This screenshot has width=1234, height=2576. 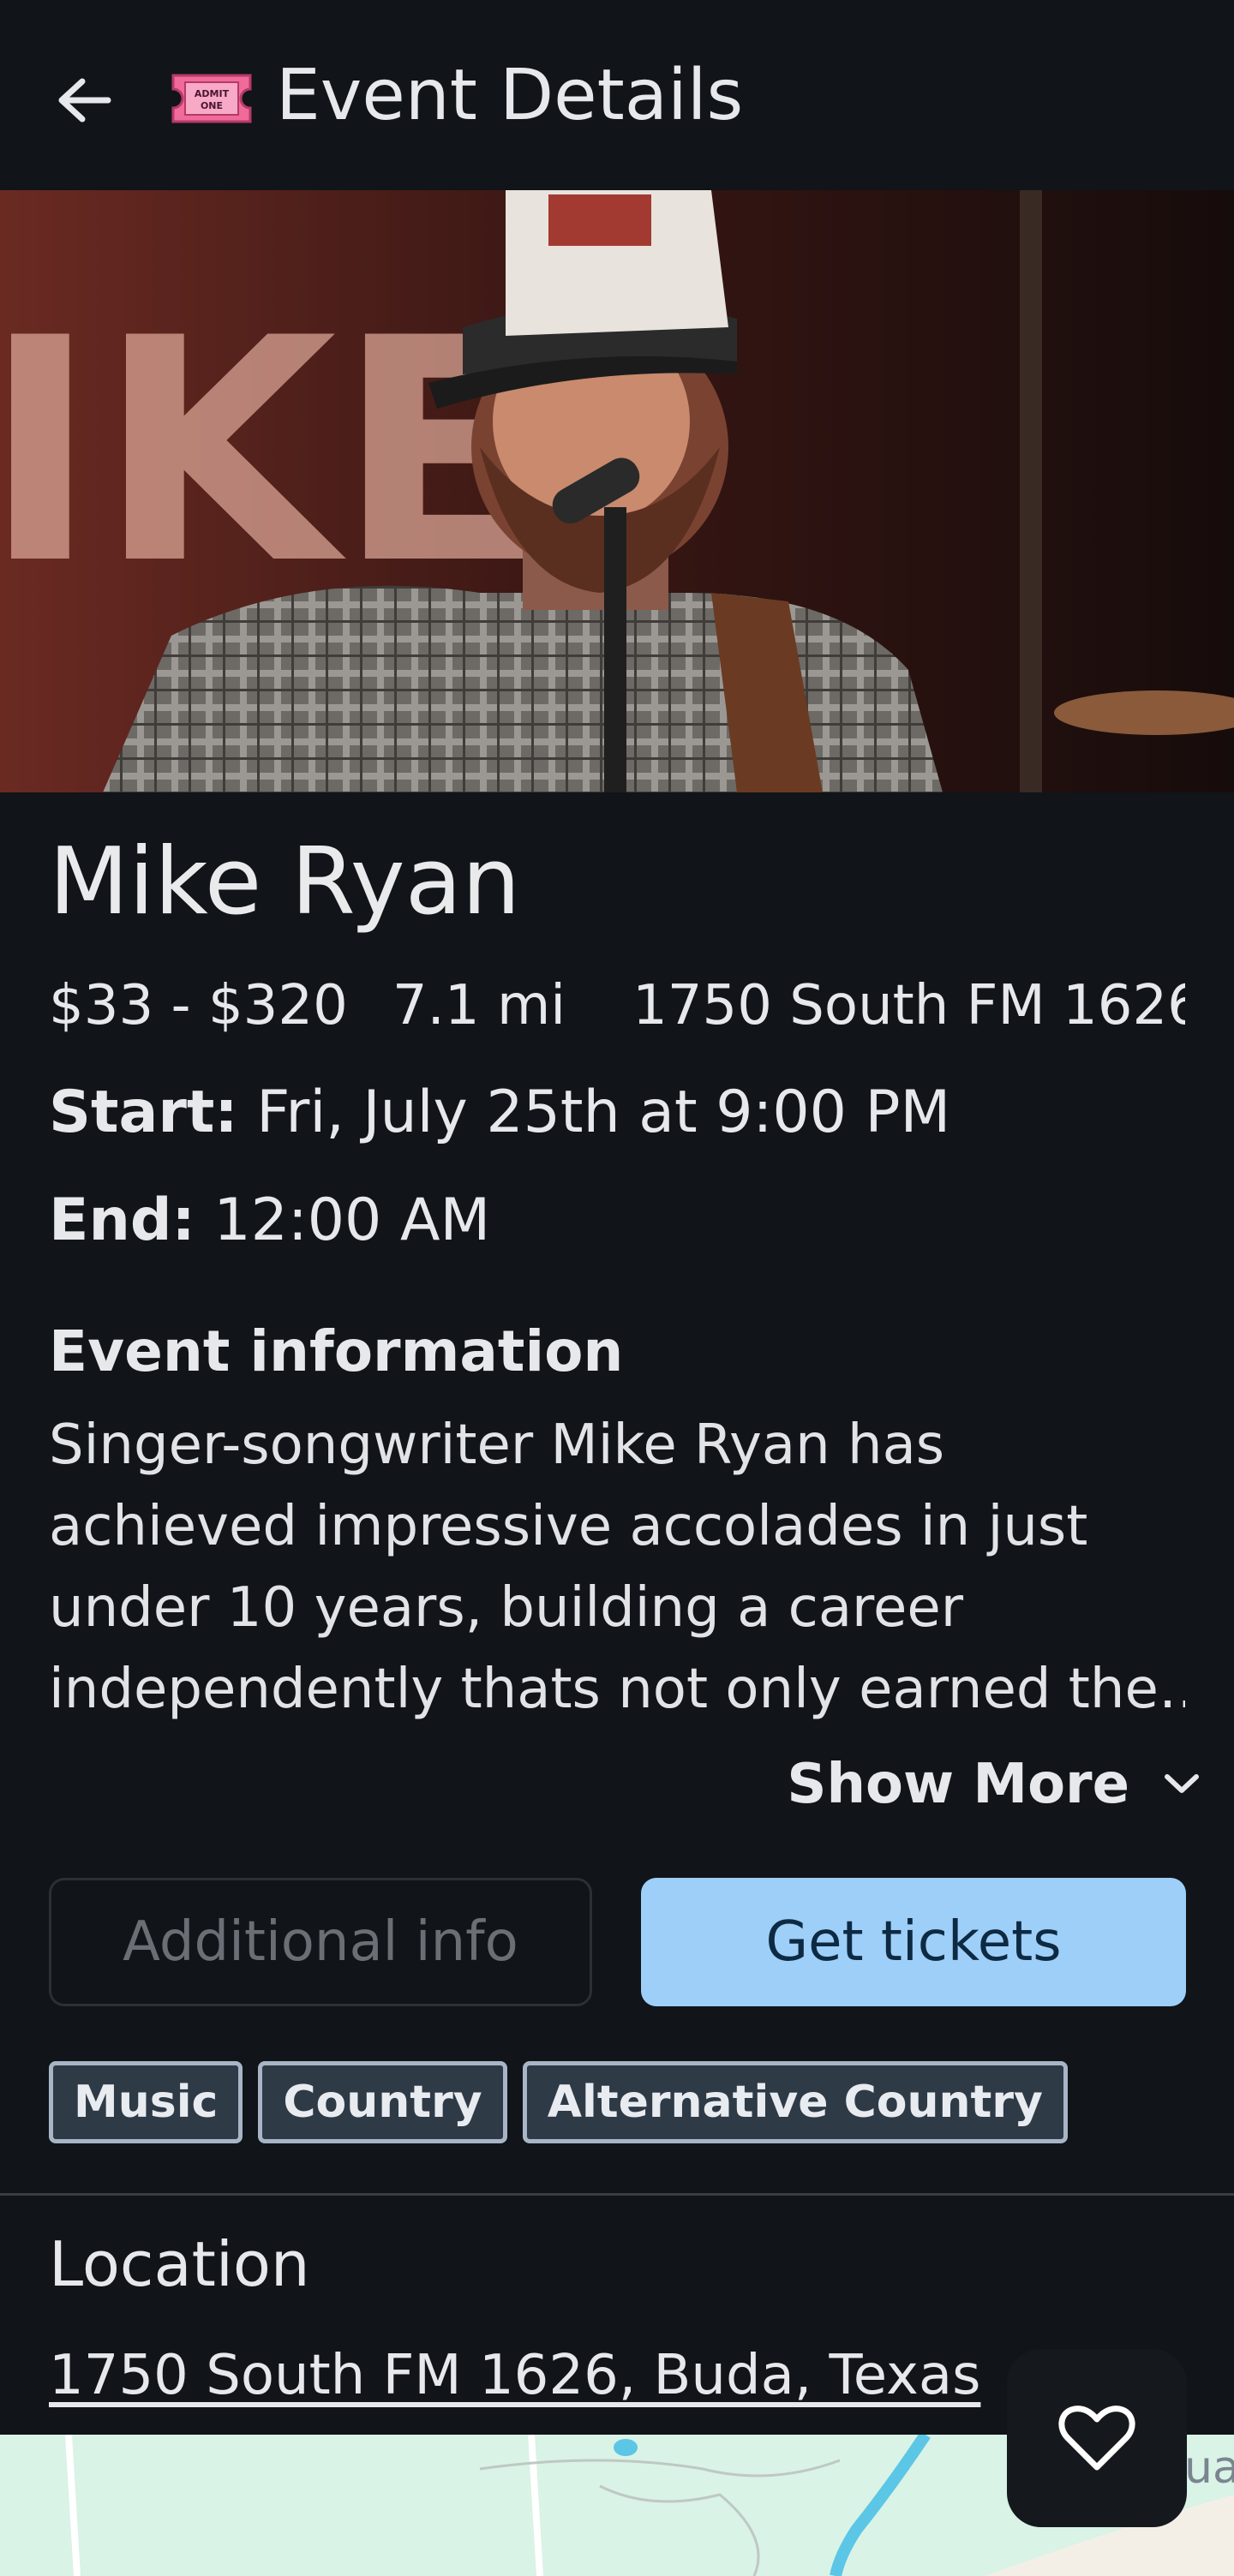 I want to click on app-bar: ADMIT ONE Event Details, so click(x=617, y=95).